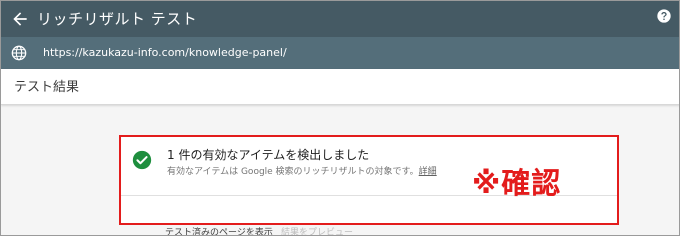  I want to click on valid-items-description: 有効なアイテムは Google 検索のリッチリザルトの対象です。詳細, so click(302, 172).